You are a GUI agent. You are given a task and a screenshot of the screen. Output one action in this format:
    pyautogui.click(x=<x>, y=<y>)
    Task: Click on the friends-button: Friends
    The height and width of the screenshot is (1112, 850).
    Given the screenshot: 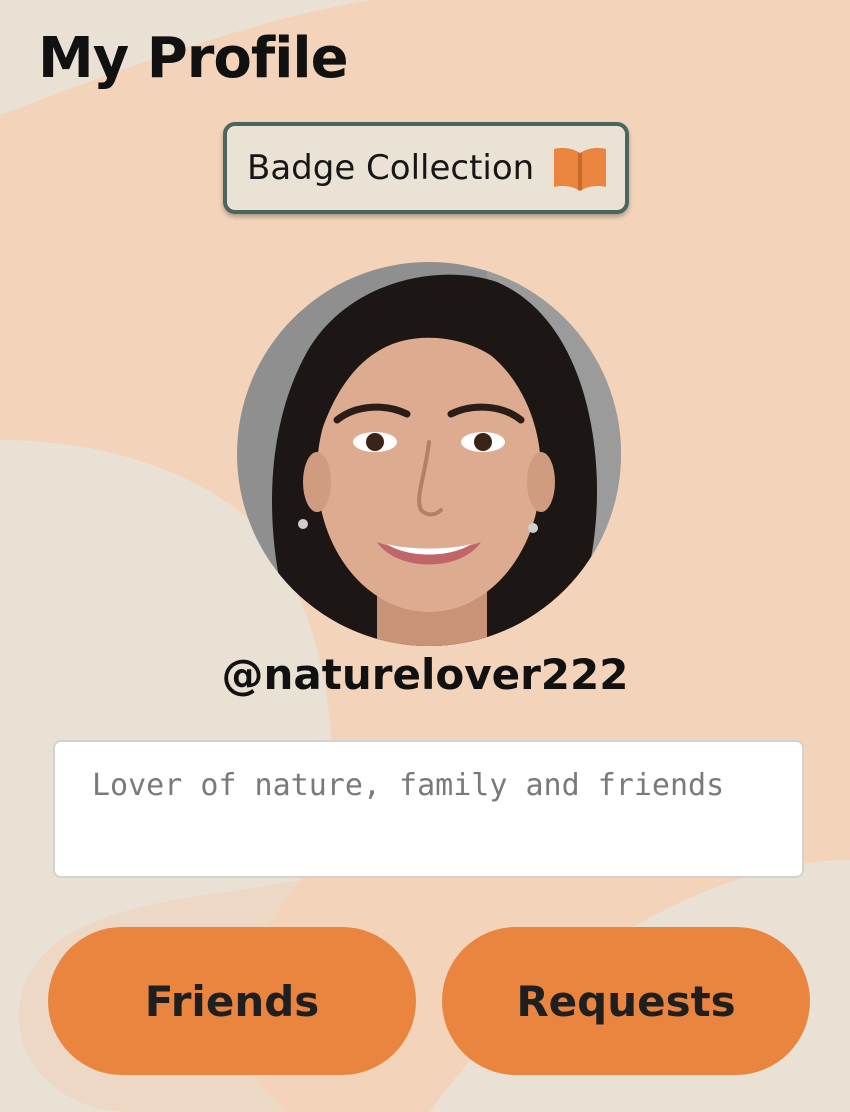 What is the action you would take?
    pyautogui.click(x=232, y=1001)
    